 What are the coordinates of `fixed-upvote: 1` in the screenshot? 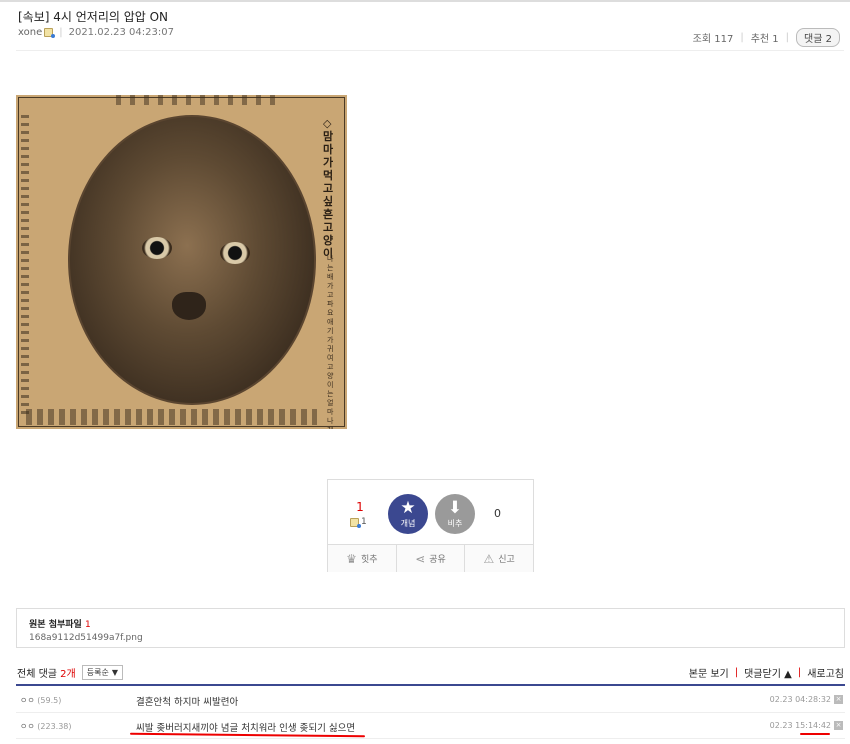 It's located at (358, 522).